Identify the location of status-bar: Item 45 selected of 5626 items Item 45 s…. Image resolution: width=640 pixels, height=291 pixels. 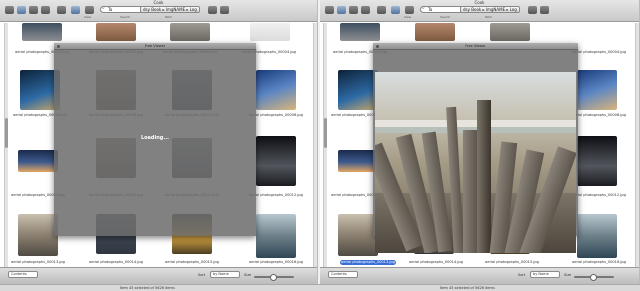
(320, 287).